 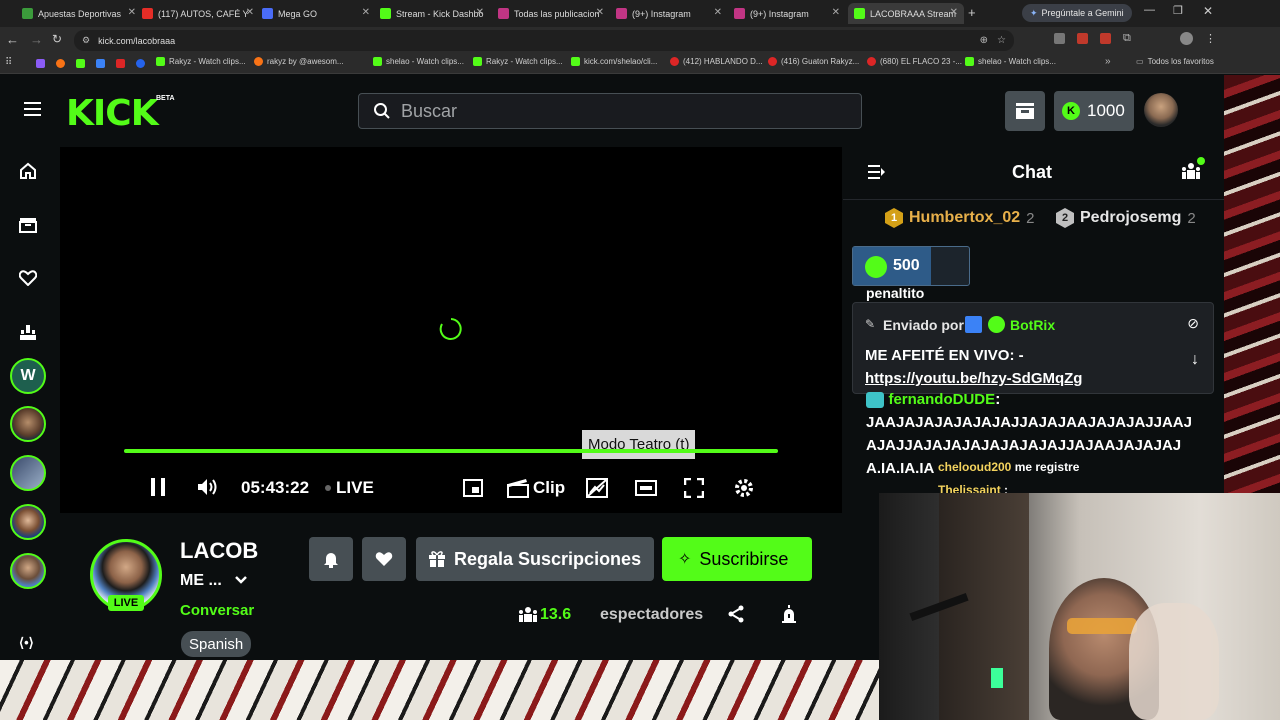 What do you see at coordinates (744, 488) in the screenshot?
I see `settings-gear-icon` at bounding box center [744, 488].